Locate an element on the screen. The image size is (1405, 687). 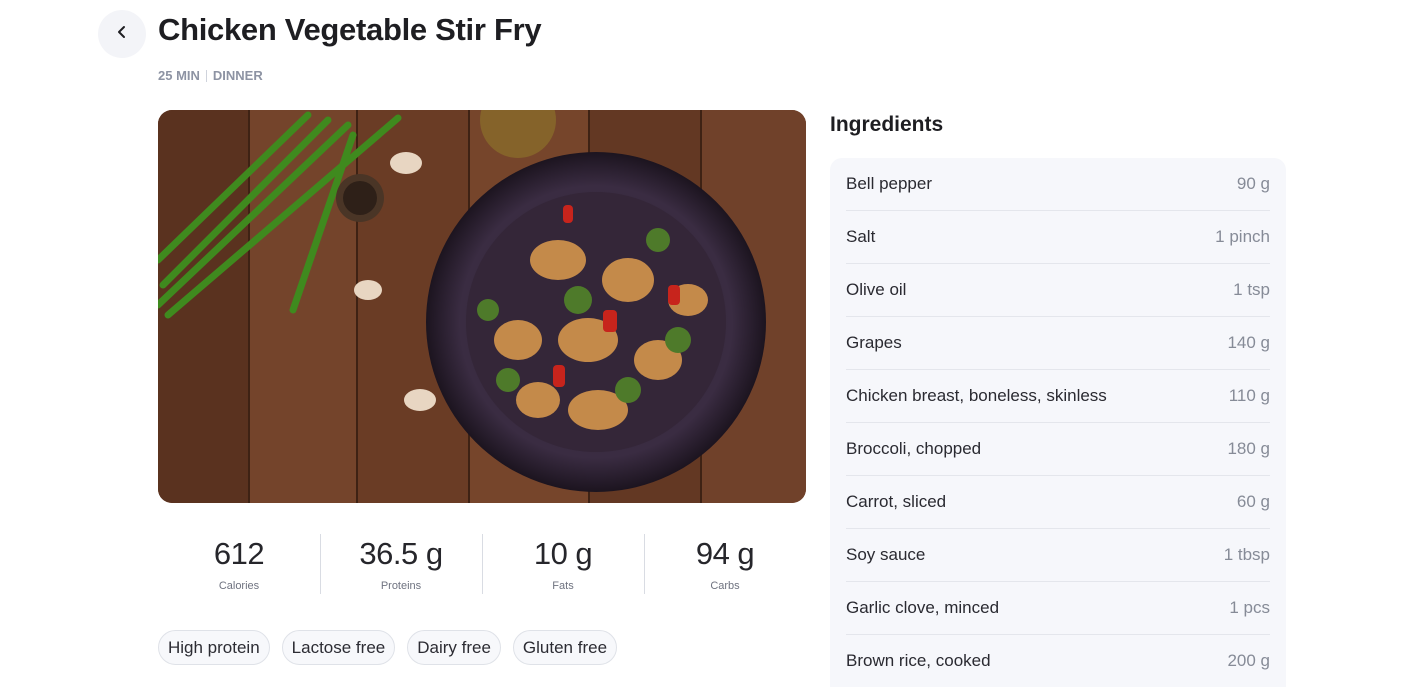
ingredient-row: Grapes 140 g is located at coordinates (1058, 343).